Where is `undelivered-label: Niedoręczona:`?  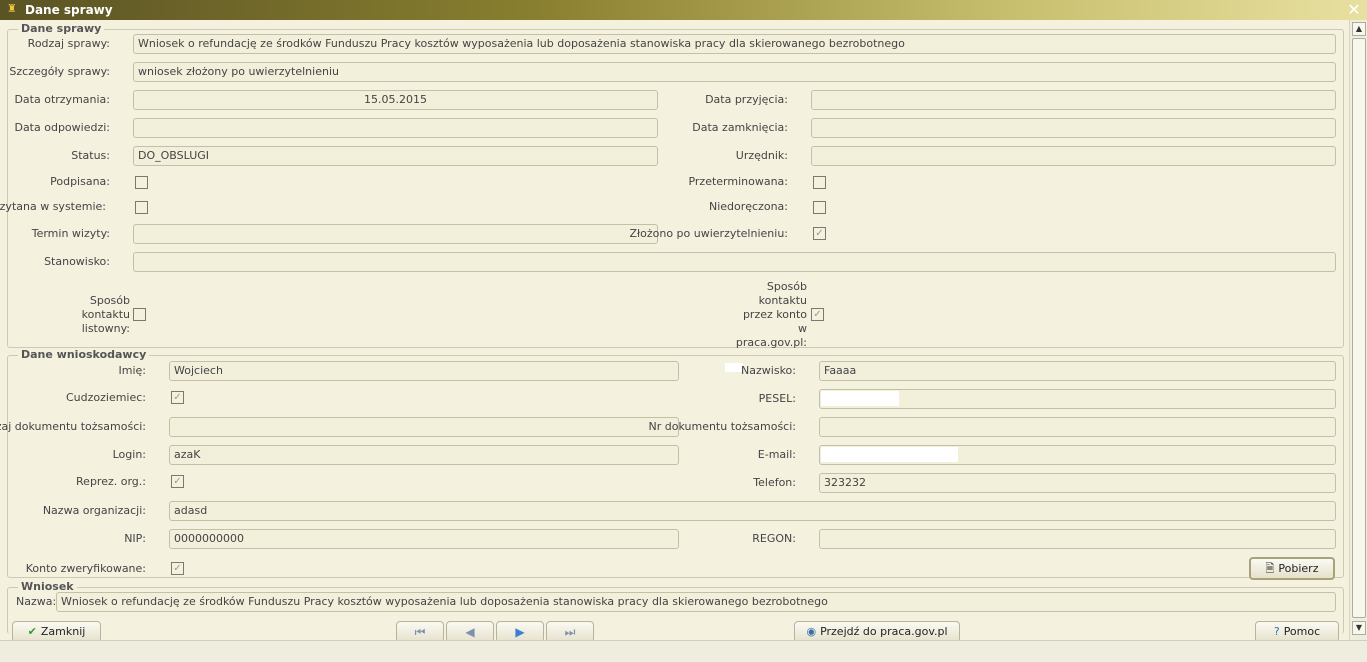
undelivered-label: Niedoręczona: is located at coordinates (748, 206).